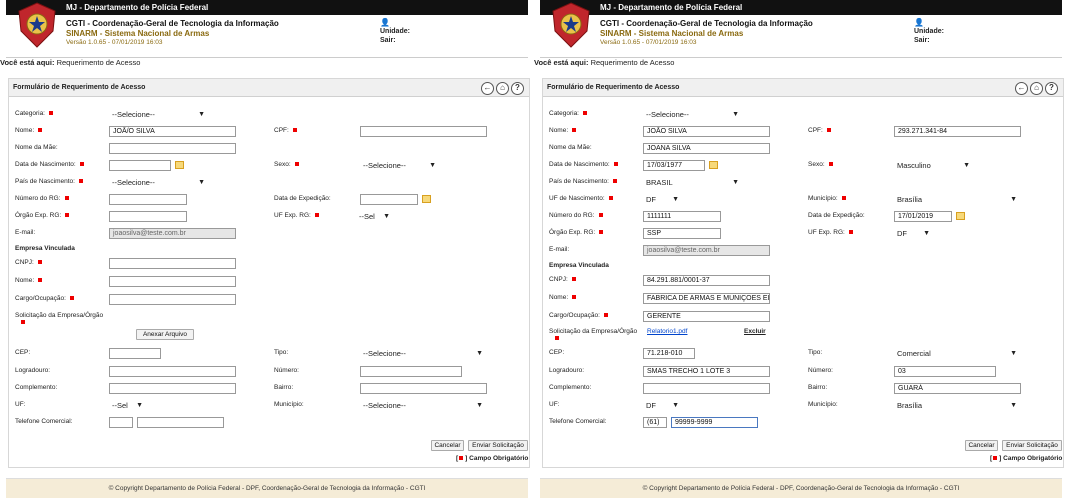 This screenshot has height=501, width=1068. What do you see at coordinates (70, 62) in the screenshot?
I see `breadcrumb: Você está aqui: Requerimento de Acesso` at bounding box center [70, 62].